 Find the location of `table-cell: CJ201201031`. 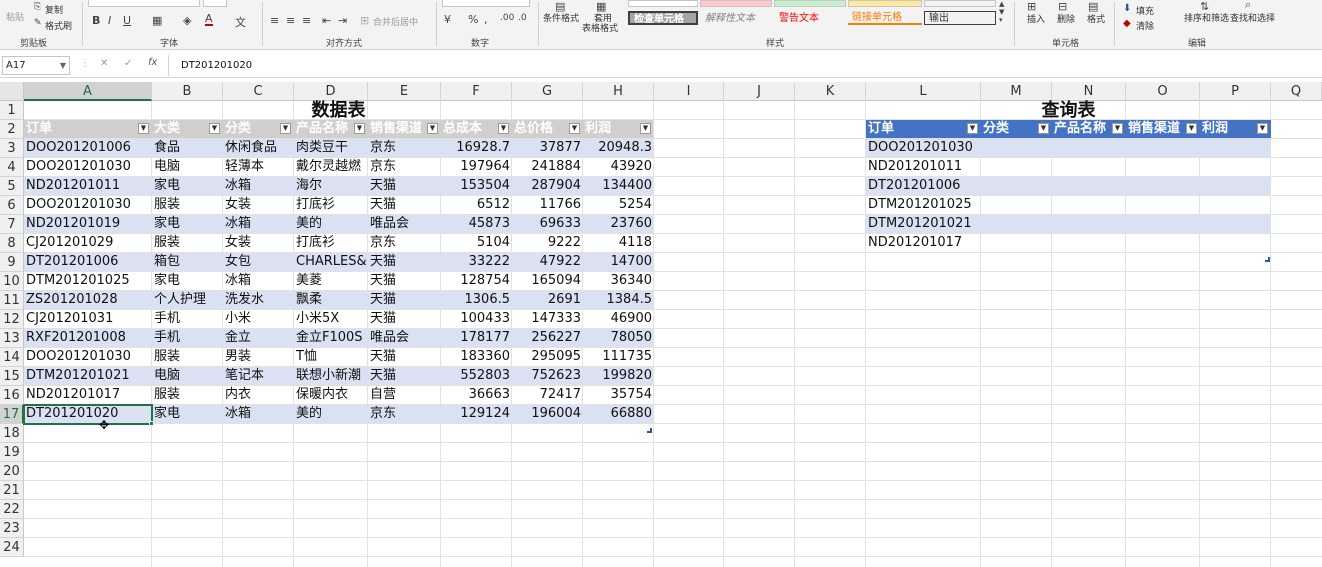

table-cell: CJ201201031 is located at coordinates (88, 319).